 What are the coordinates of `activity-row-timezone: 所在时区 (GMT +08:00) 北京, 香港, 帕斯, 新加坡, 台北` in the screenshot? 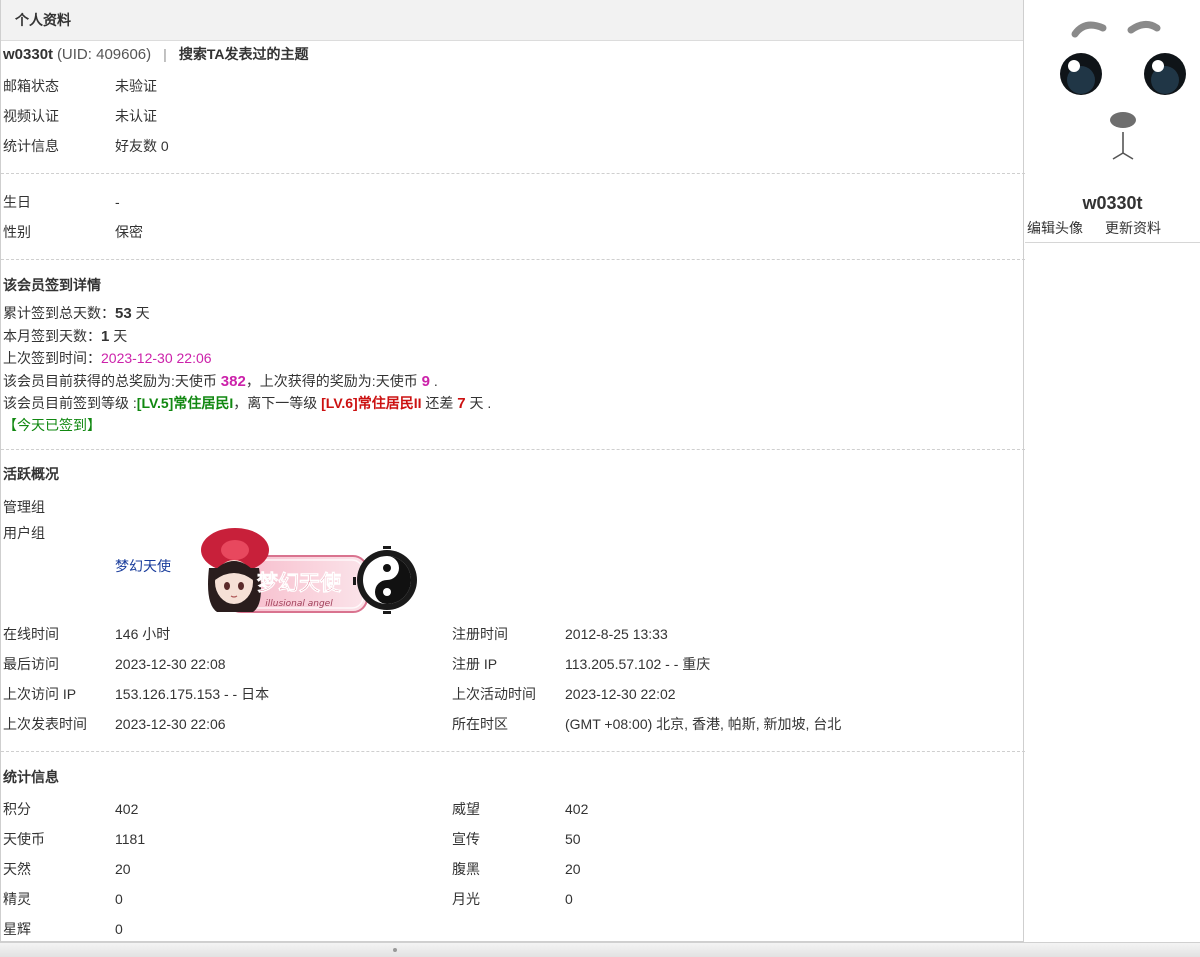 It's located at (646, 724).